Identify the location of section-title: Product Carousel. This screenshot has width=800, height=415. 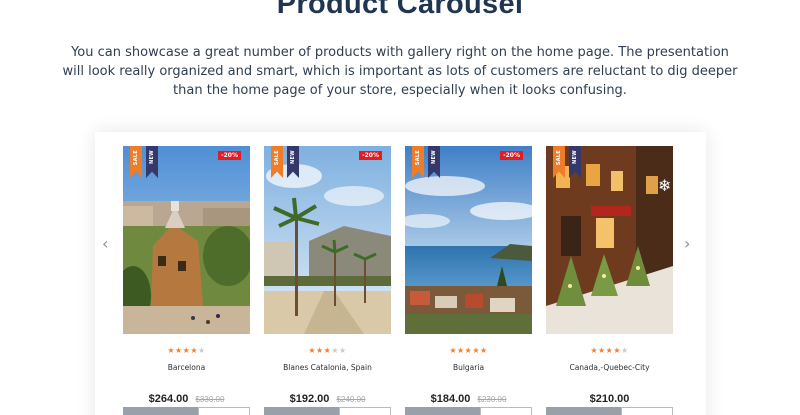
(400, 10).